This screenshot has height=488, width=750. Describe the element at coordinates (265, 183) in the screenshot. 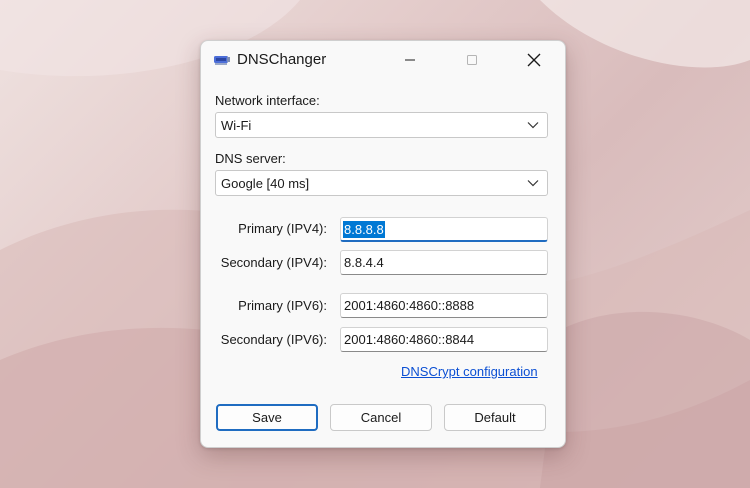

I see `dns-server-value: Google [40 ms]` at that location.